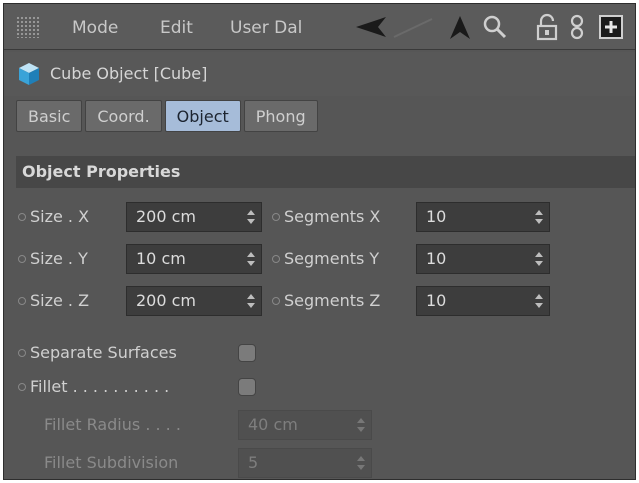 The width and height of the screenshot is (639, 483). What do you see at coordinates (273, 424) in the screenshot?
I see `fillet-radius-value: 40 cm` at bounding box center [273, 424].